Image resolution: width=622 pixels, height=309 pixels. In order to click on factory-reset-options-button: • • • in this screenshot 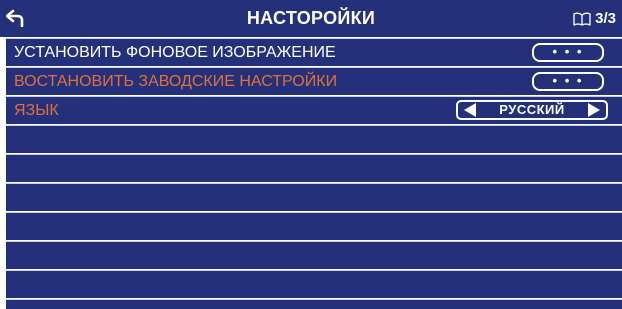, I will do `click(568, 81)`.